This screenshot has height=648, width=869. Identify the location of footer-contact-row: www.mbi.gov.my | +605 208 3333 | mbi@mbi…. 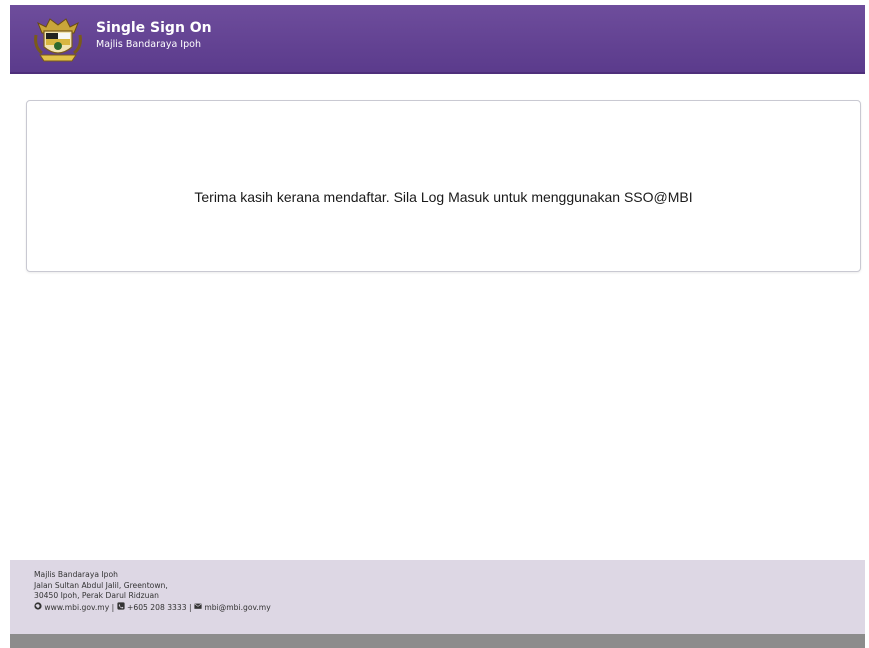
(152, 607).